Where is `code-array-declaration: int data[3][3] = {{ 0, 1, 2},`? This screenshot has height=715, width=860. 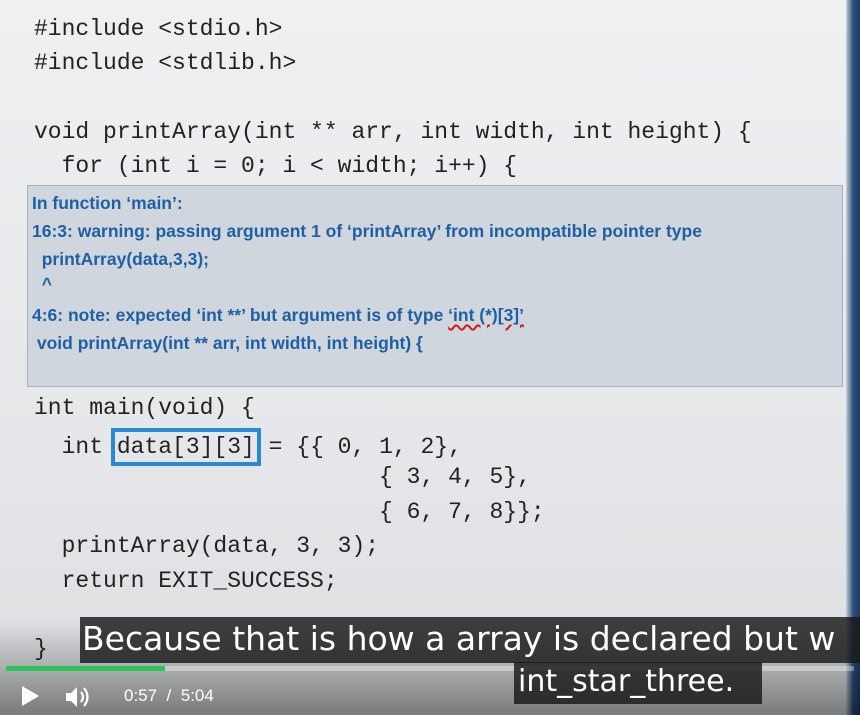 code-array-declaration: int data[3][3] = {{ 0, 1, 2}, is located at coordinates (248, 447).